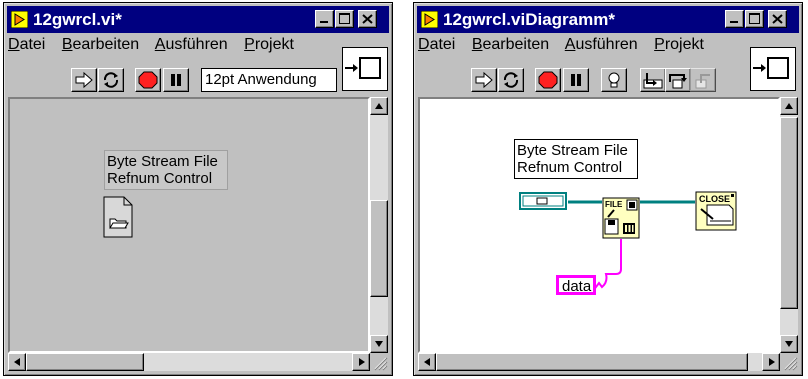 The width and height of the screenshot is (808, 379). I want to click on file-refnum-icon, so click(118, 217).